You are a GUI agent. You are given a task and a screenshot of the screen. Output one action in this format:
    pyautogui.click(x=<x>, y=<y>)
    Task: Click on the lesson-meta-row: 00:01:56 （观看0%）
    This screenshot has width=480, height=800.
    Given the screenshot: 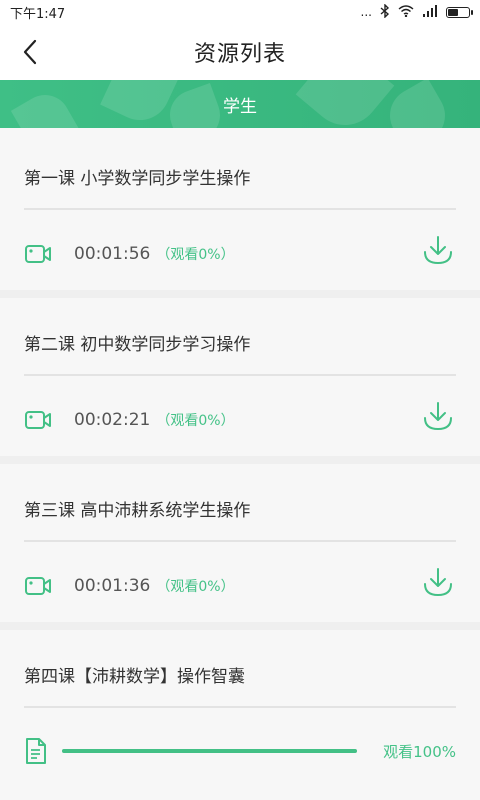 What is the action you would take?
    pyautogui.click(x=240, y=254)
    